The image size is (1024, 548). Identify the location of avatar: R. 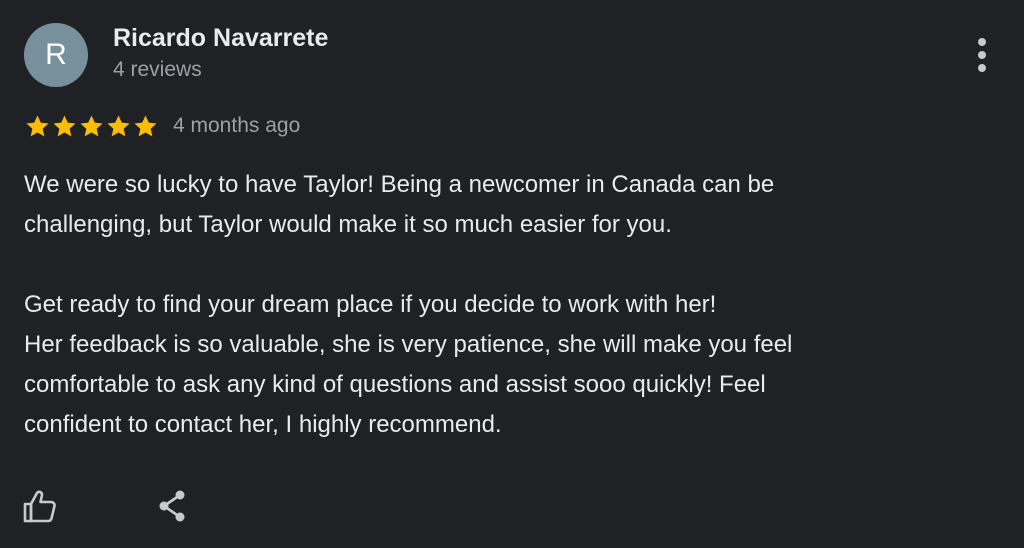
(56, 55).